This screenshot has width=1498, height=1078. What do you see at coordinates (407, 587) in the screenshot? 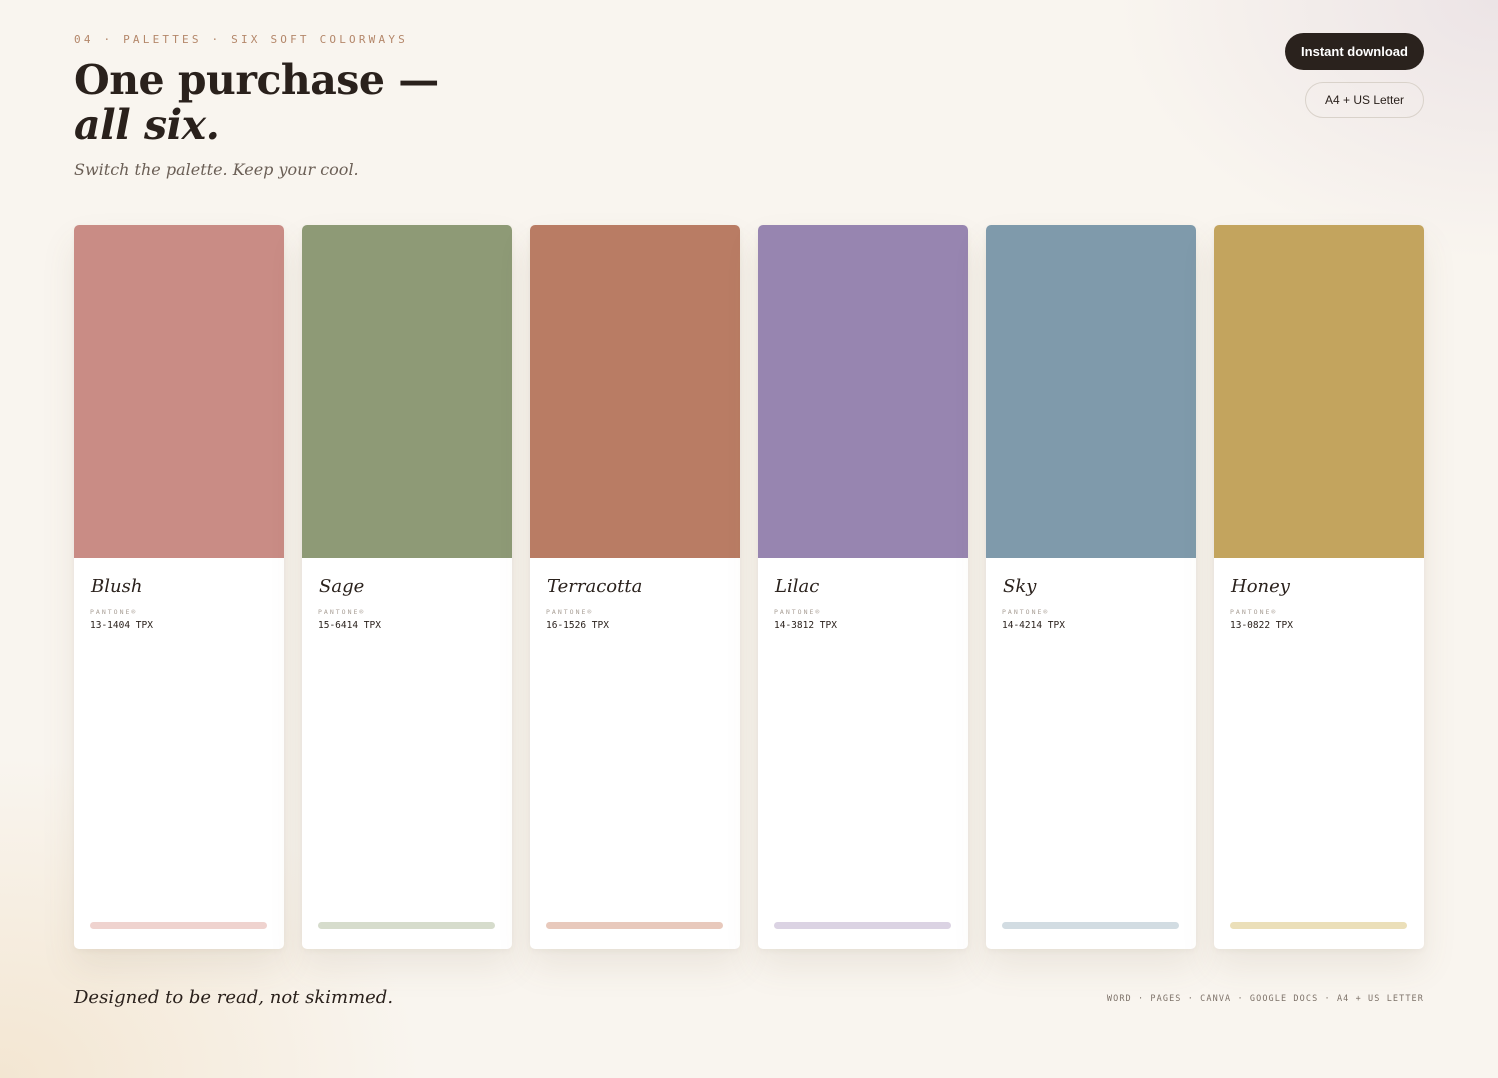
I see `palette-card-sage: Sage PANTONE® 15-6414 TPX` at bounding box center [407, 587].